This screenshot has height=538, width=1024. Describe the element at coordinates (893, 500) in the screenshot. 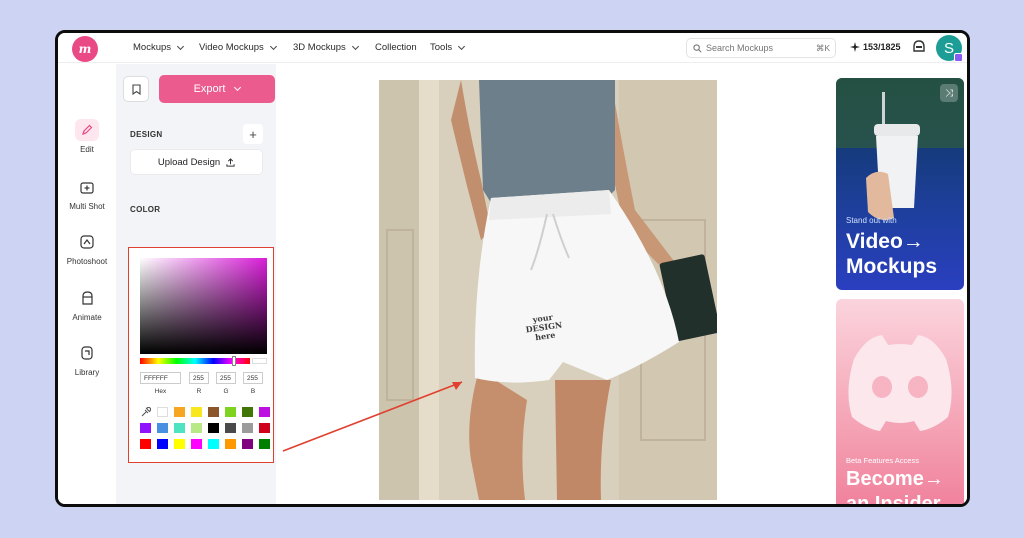

I see `promo-title-line2: an Insider` at that location.